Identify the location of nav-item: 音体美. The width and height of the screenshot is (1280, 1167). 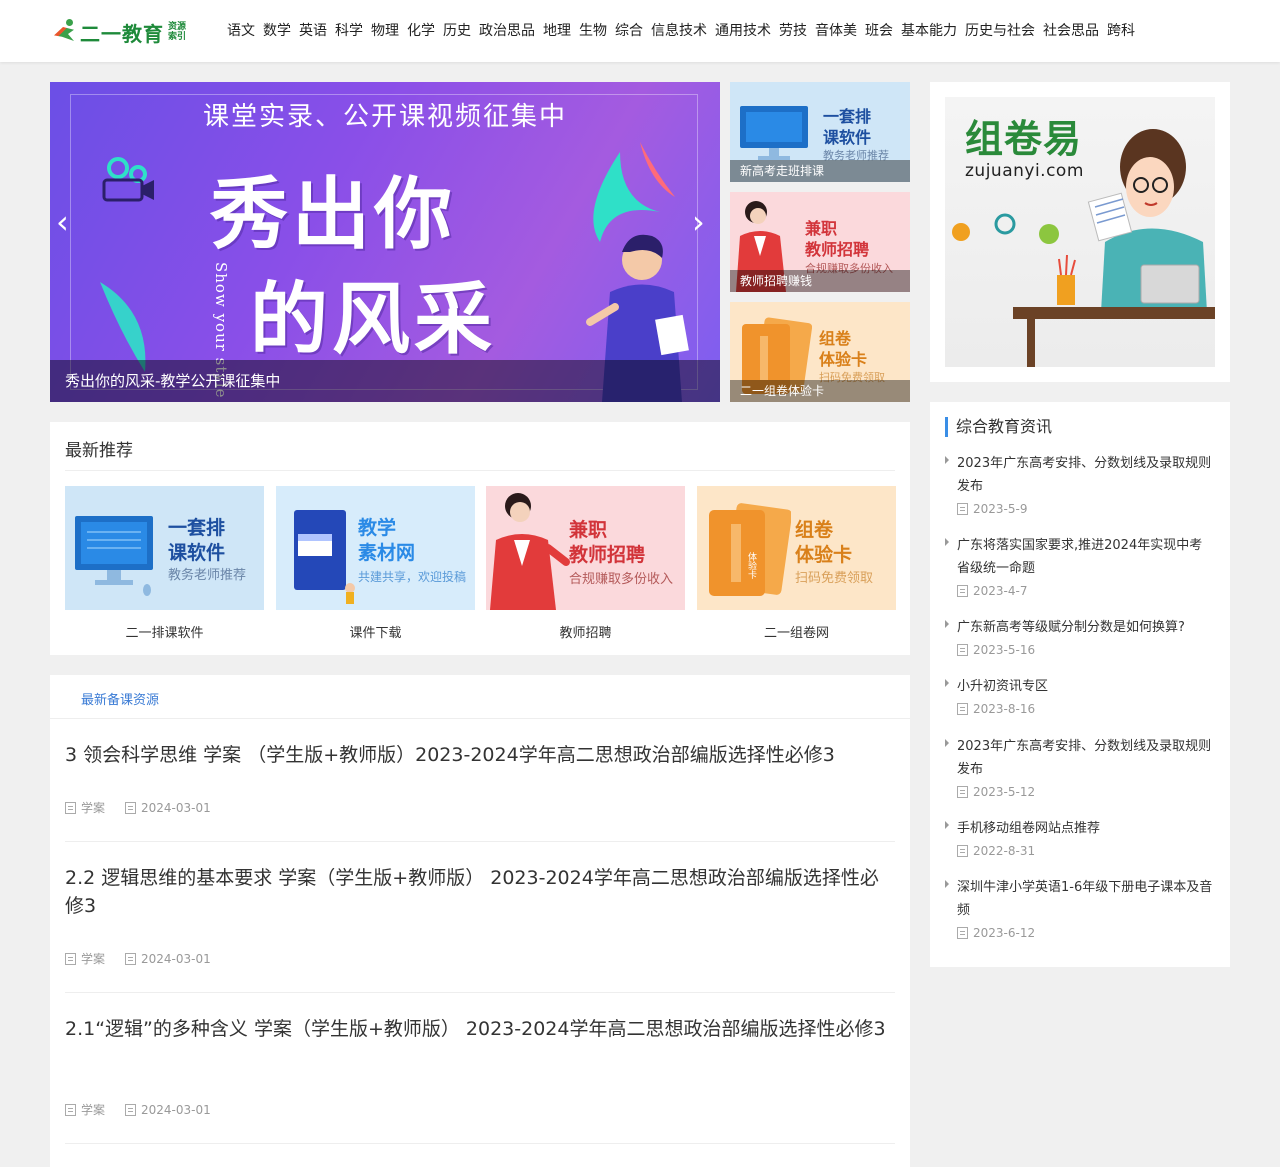
(836, 31).